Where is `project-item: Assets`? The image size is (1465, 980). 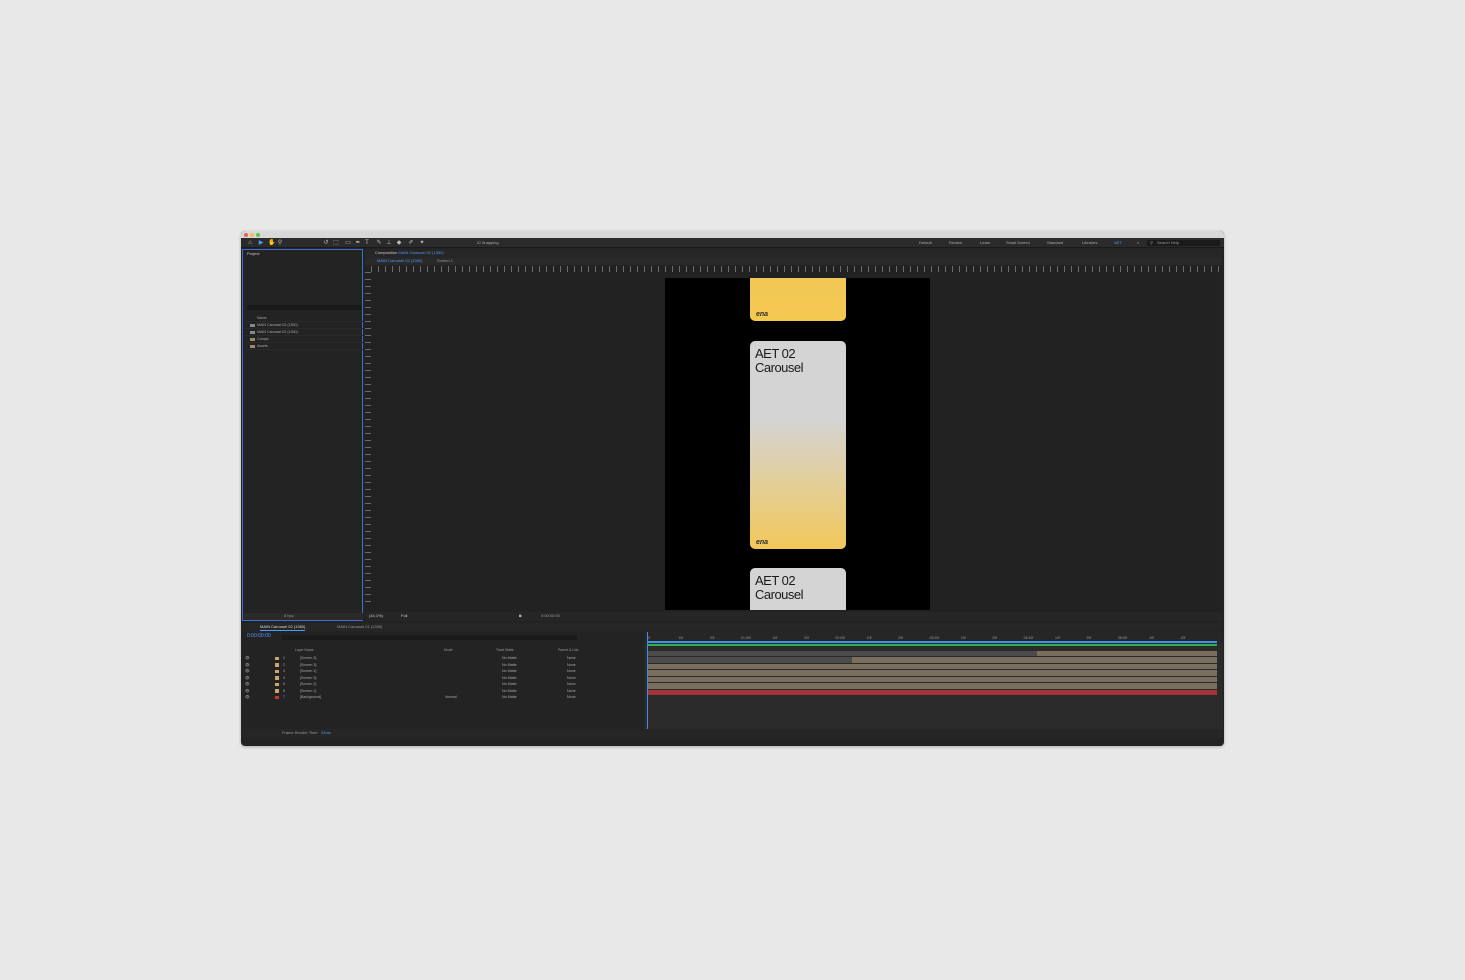
project-item: Assets is located at coordinates (304, 346).